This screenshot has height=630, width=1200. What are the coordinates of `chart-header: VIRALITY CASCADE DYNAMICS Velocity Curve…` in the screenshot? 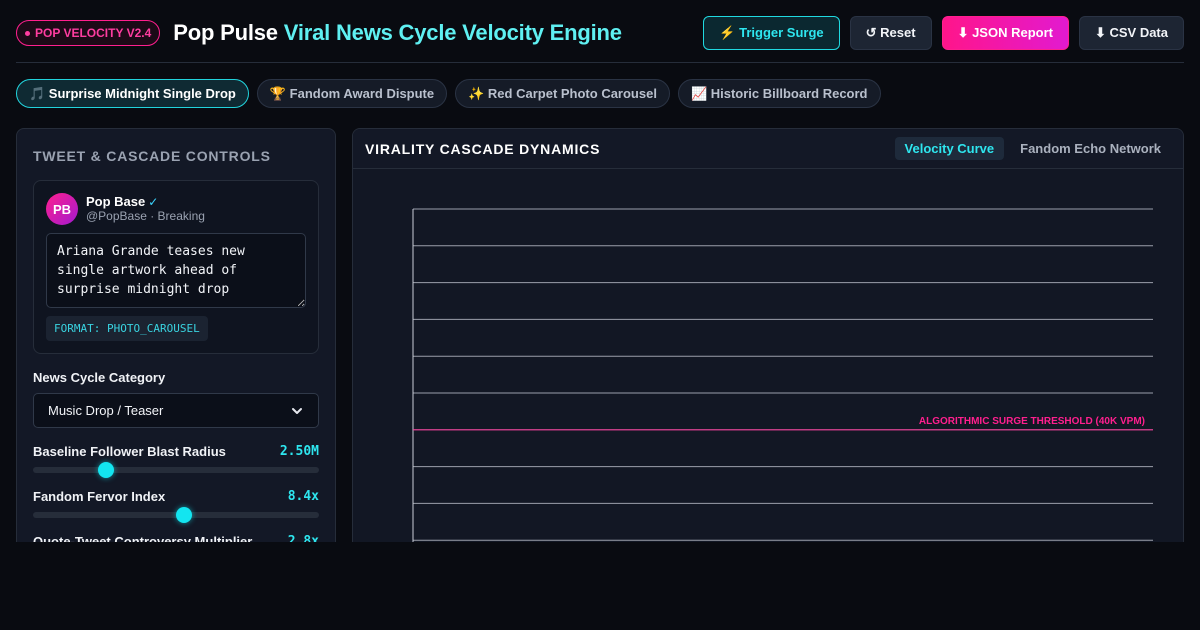 It's located at (768, 149).